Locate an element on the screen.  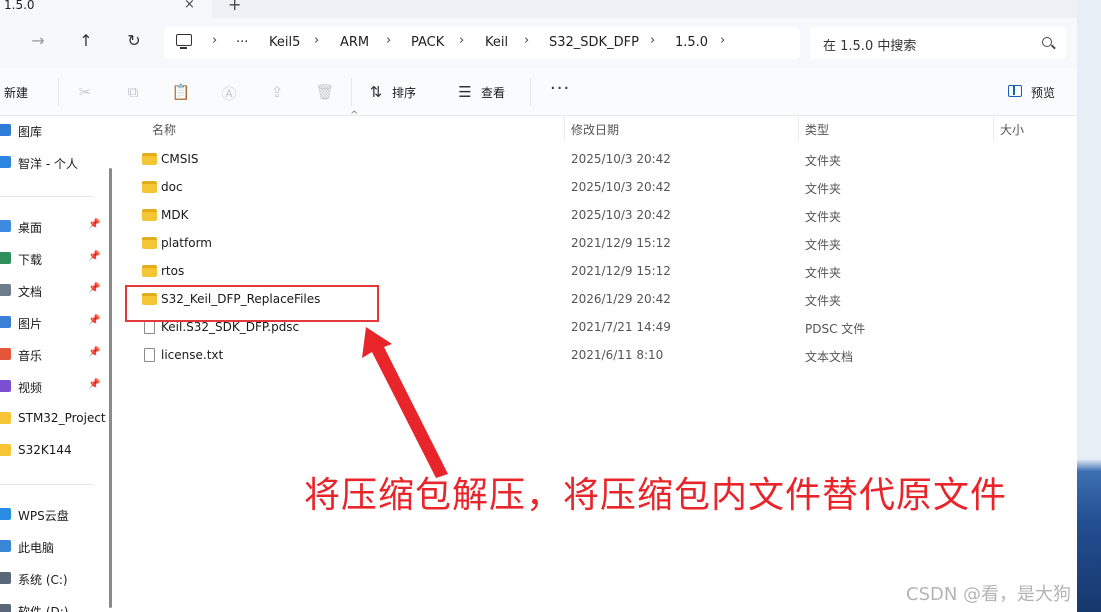
tab-current-folder: 1.5.0 × is located at coordinates (106, 9).